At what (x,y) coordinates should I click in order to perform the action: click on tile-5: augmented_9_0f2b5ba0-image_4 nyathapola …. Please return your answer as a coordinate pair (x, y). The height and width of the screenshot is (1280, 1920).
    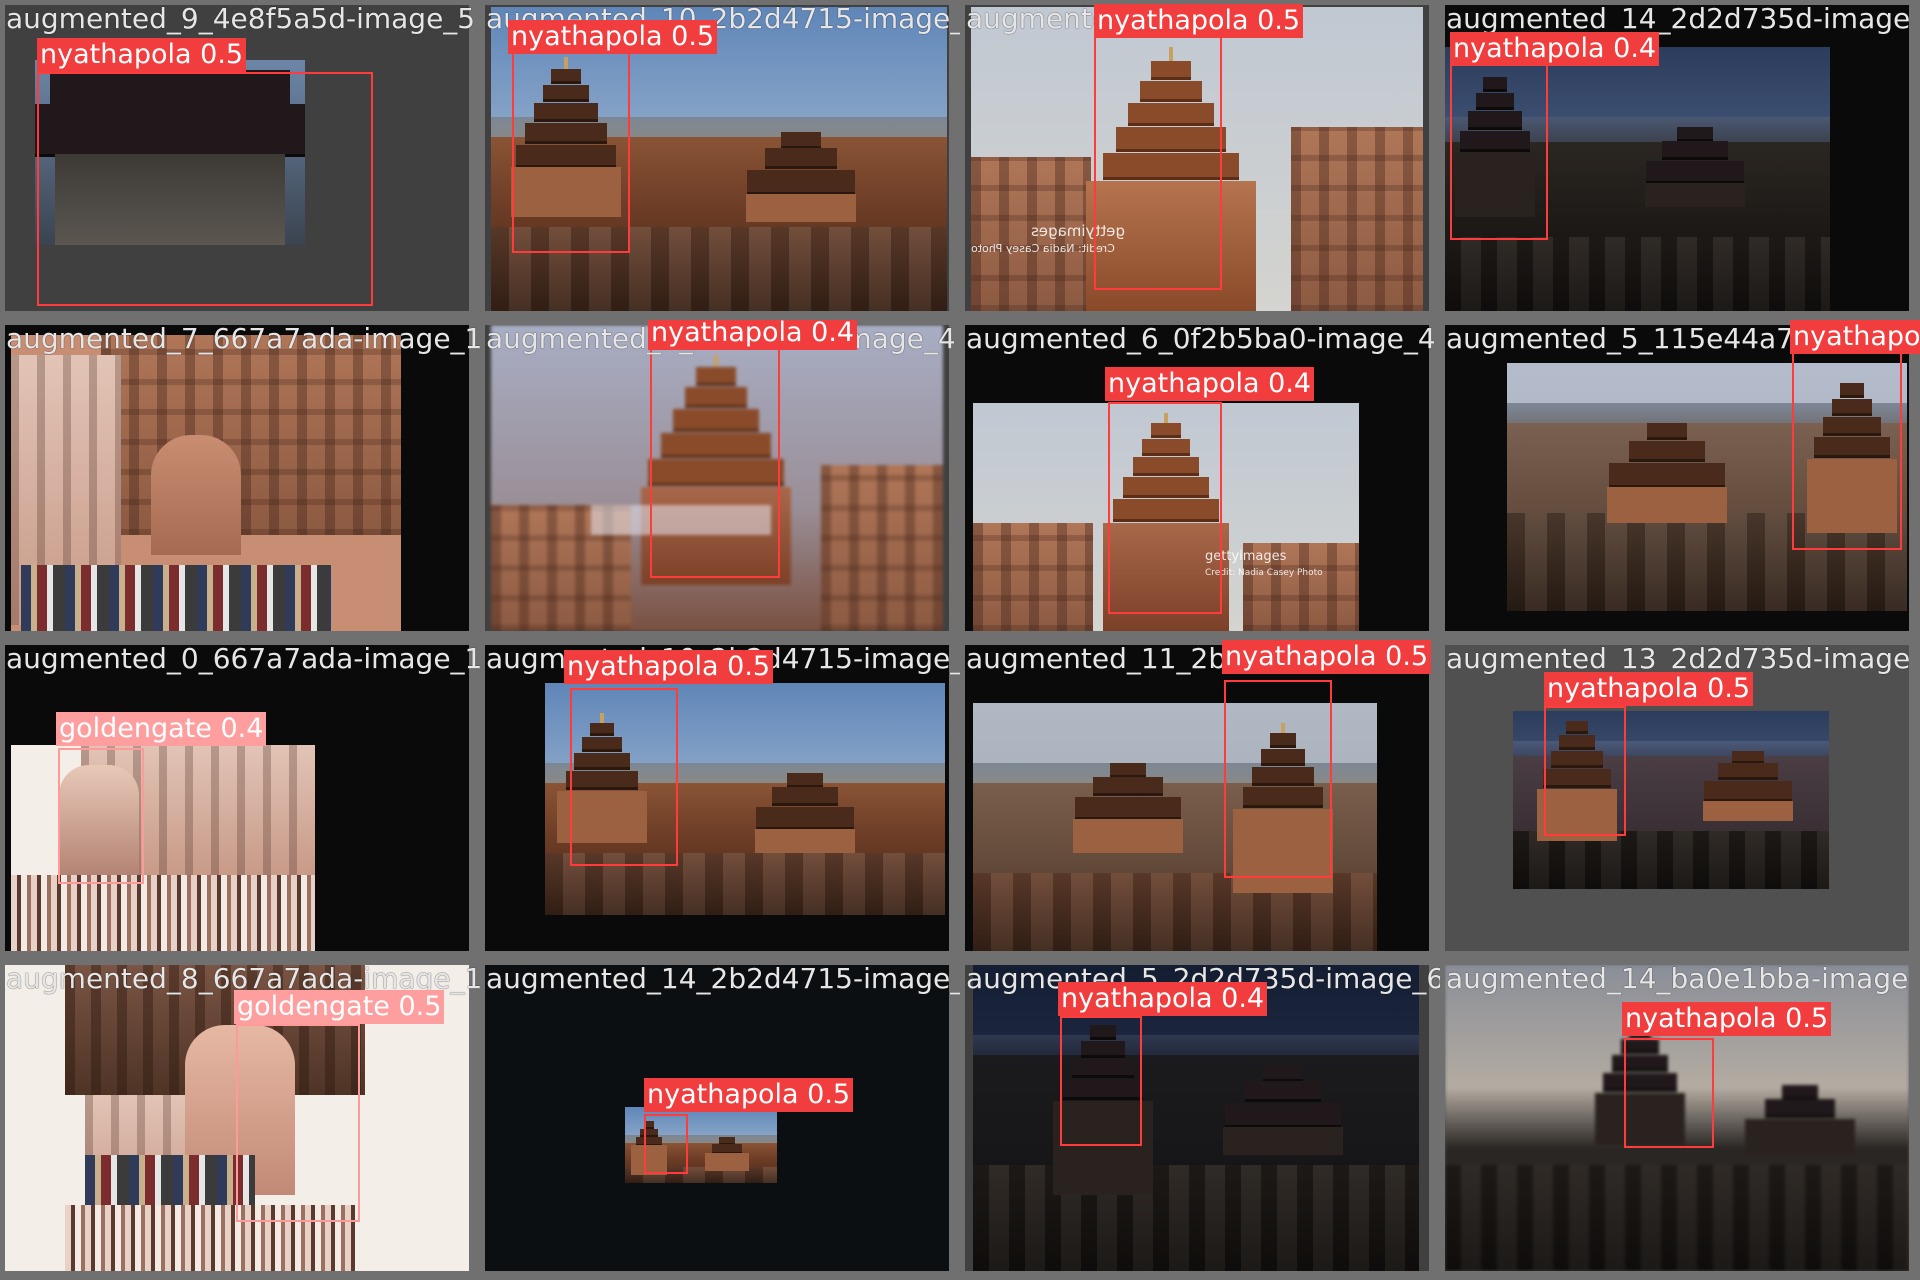
    Looking at the image, I should click on (720, 480).